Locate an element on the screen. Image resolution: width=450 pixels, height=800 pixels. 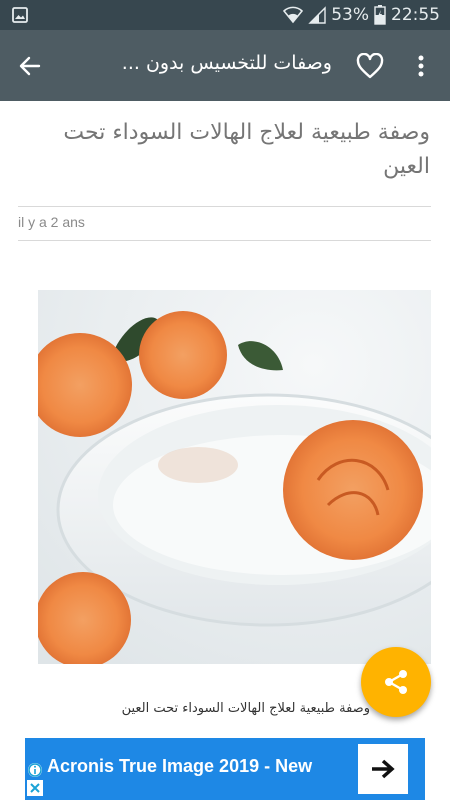
more-vert-icon is located at coordinates (421, 66).